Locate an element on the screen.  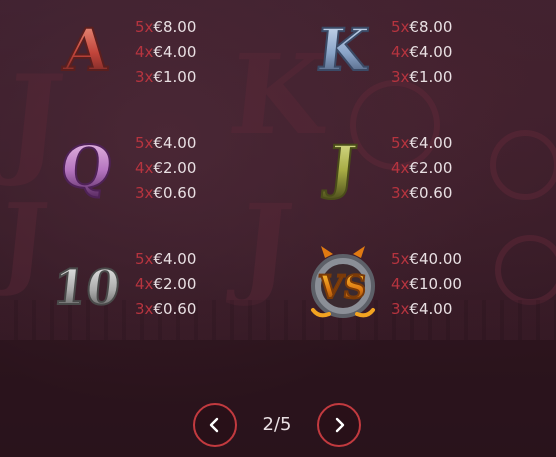
symbol-vs-icon: VS is located at coordinates (343, 284).